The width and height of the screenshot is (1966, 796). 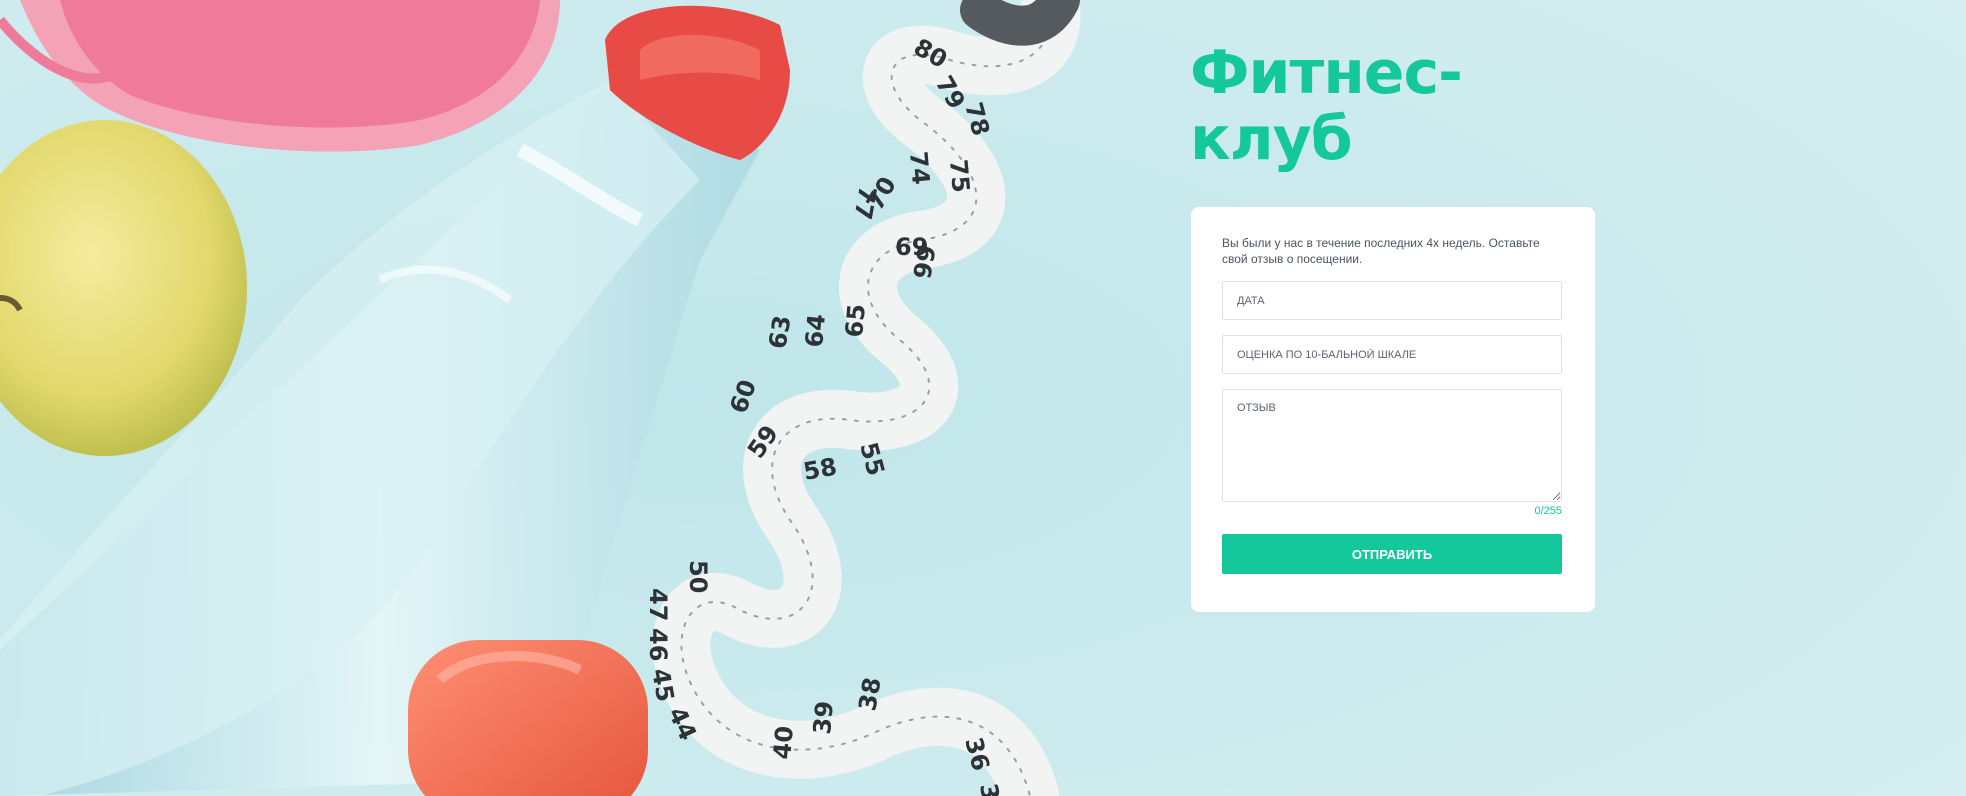 I want to click on title-line-1: Фитнес-, so click(x=1326, y=73).